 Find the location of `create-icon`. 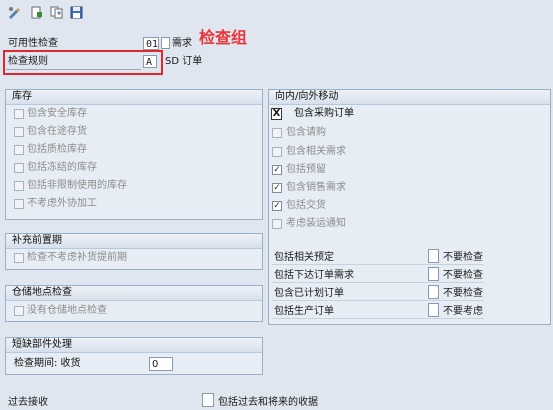

create-icon is located at coordinates (36, 12).